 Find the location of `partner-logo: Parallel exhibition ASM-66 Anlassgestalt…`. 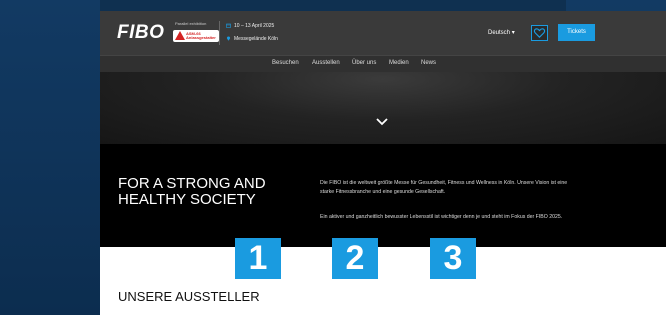

partner-logo: Parallel exhibition ASM-66 Anlassgestalt… is located at coordinates (197, 33).